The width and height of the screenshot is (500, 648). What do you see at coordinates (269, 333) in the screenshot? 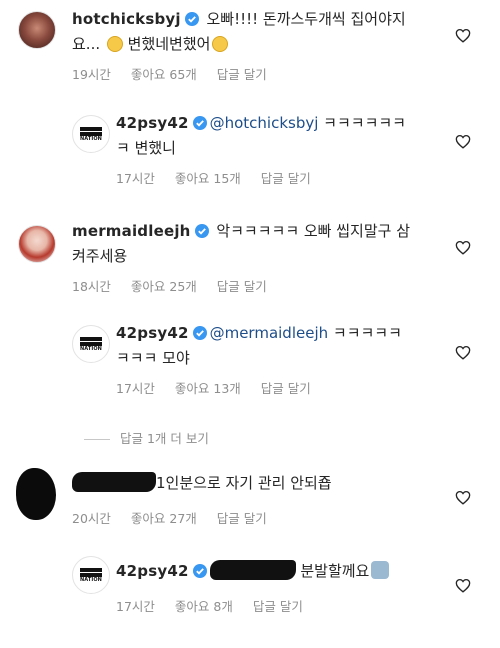
I see `mention-link: @mermaidleejh` at bounding box center [269, 333].